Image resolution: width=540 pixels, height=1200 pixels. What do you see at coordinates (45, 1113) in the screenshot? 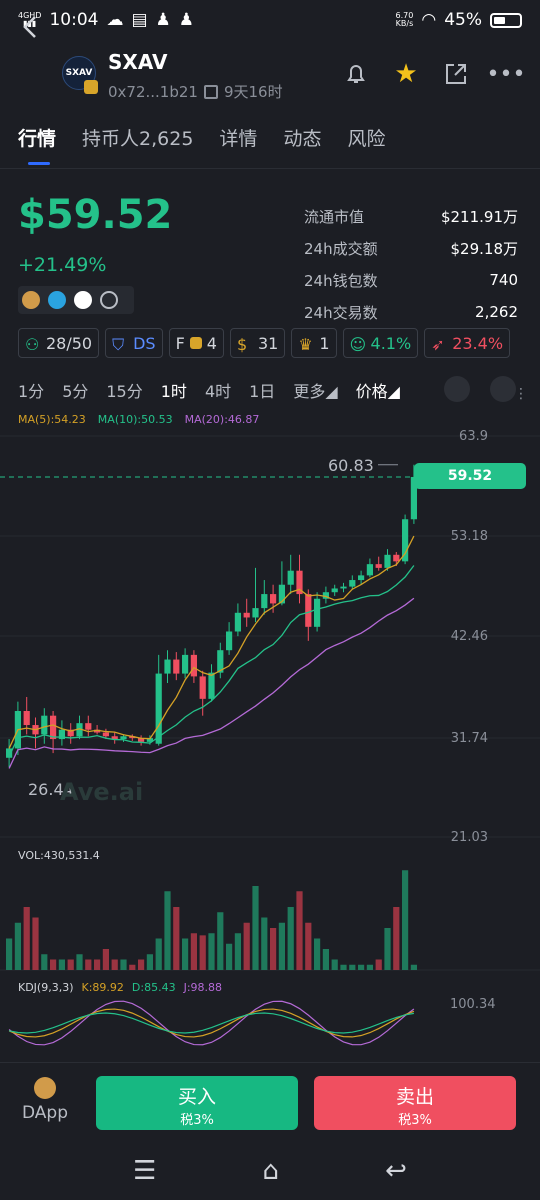
I see `dapp-label: DApp` at bounding box center [45, 1113].